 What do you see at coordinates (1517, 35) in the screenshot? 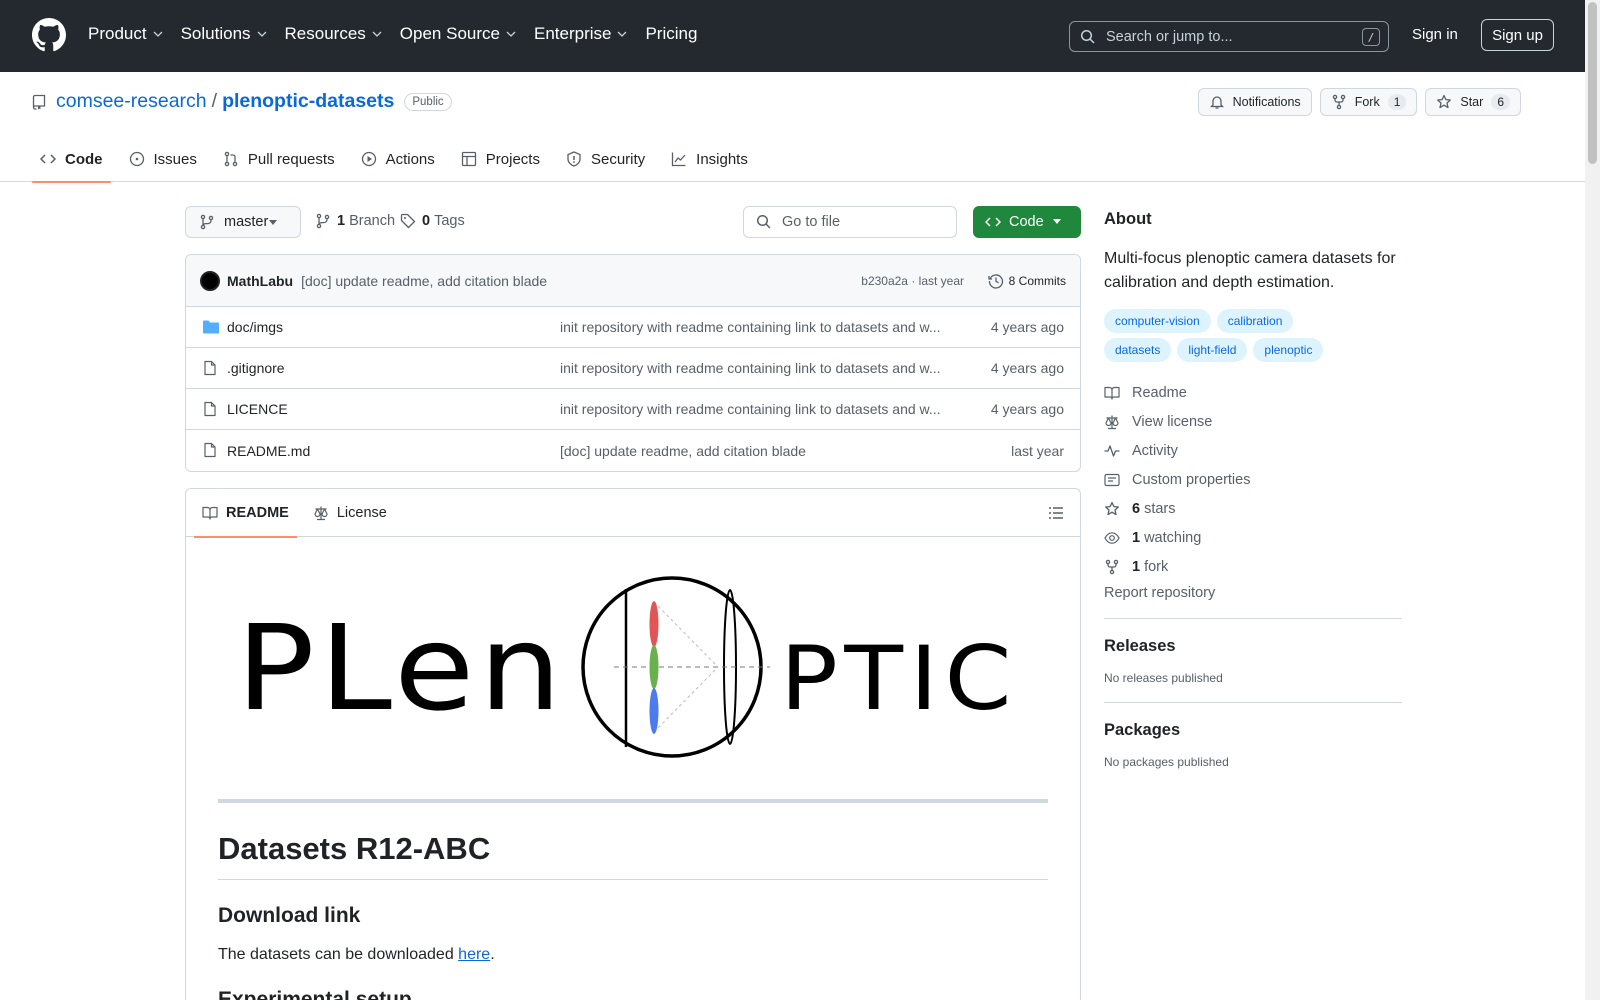
I see `sign-up-button: Sign up` at bounding box center [1517, 35].